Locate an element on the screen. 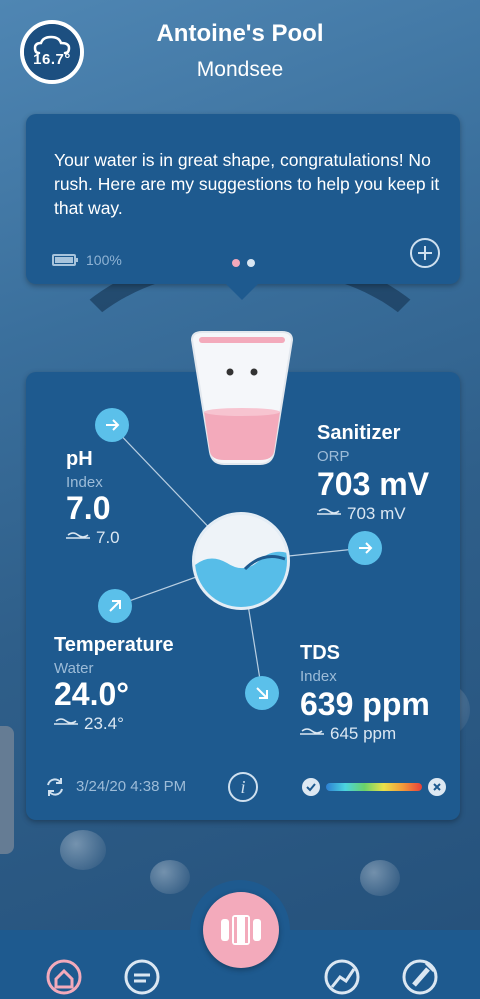  arrow-up-right-icon is located at coordinates (115, 606).